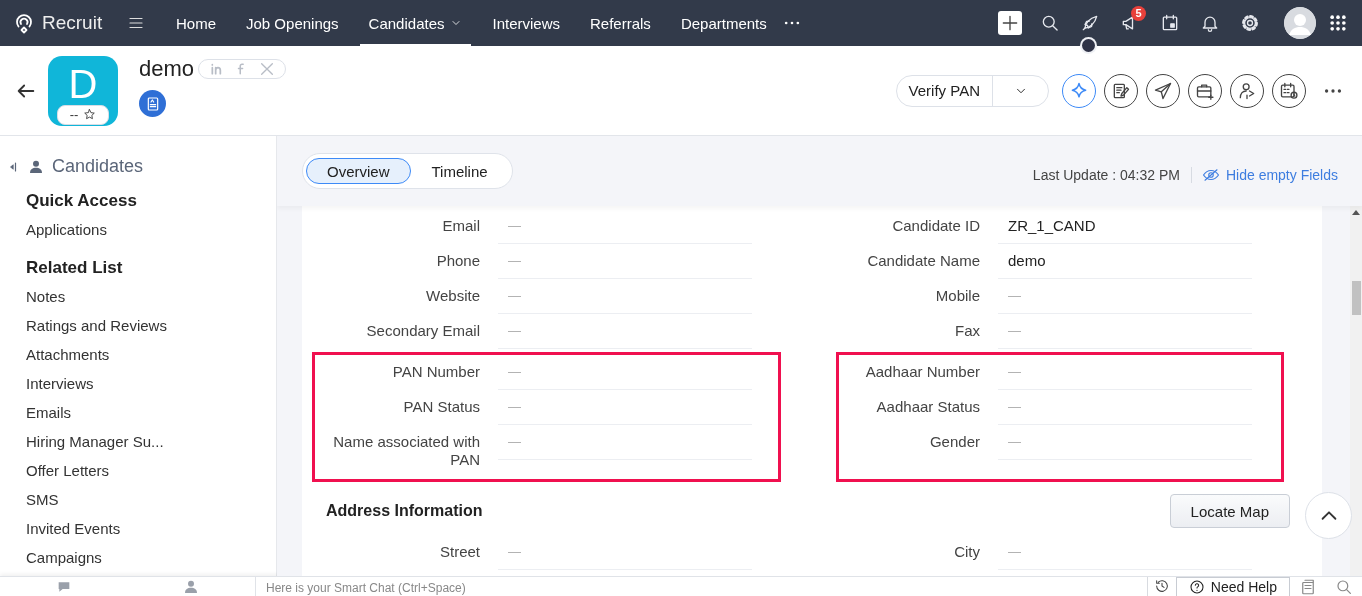 Image resolution: width=1362 pixels, height=596 pixels. Describe the element at coordinates (954, 442) in the screenshot. I see `field-label: Gender` at that location.